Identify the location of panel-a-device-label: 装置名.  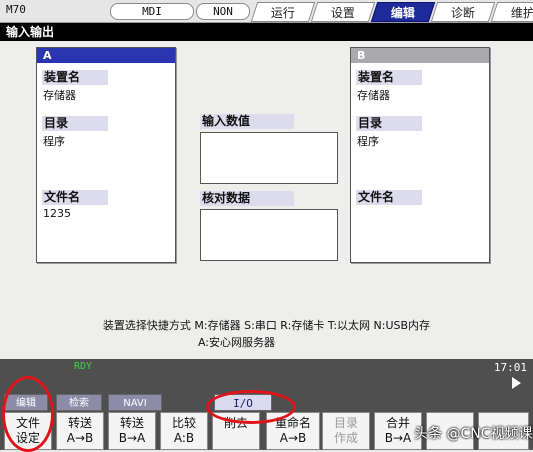
(75, 77).